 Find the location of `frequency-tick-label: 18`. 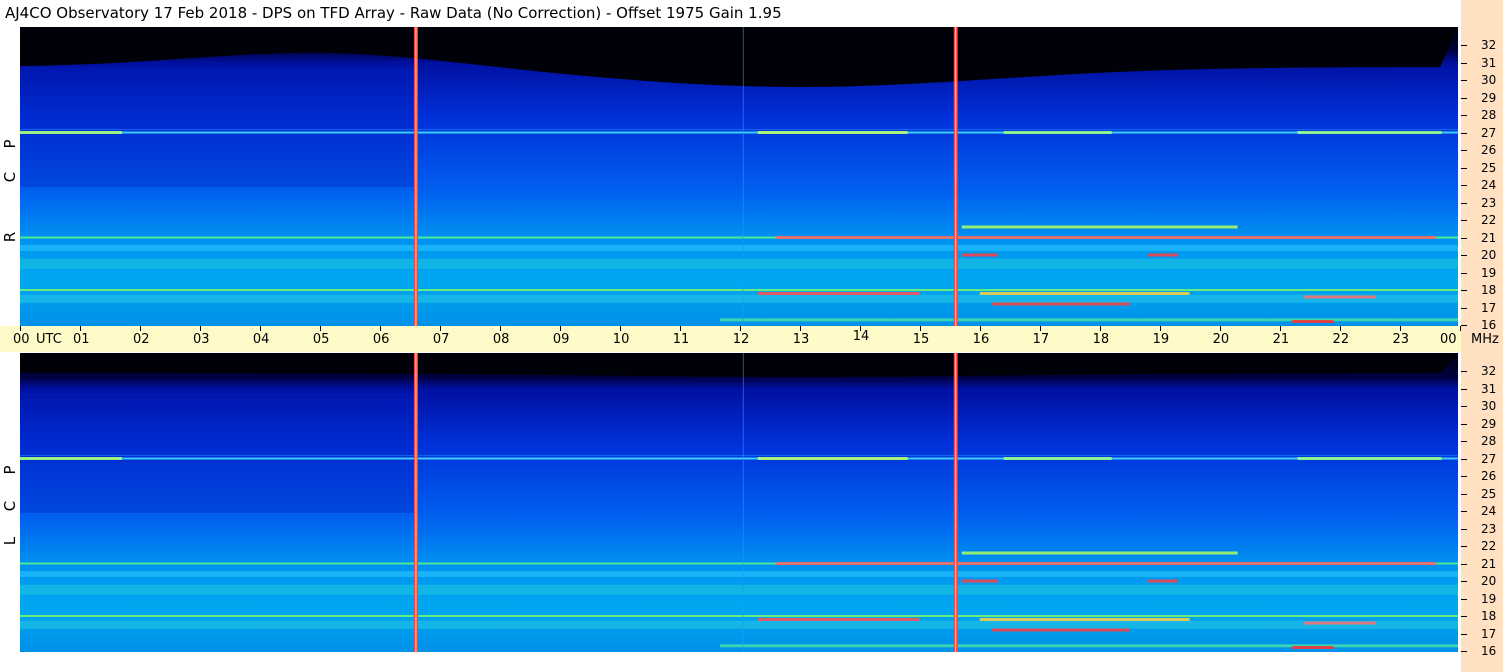

frequency-tick-label: 18 is located at coordinates (1489, 616).